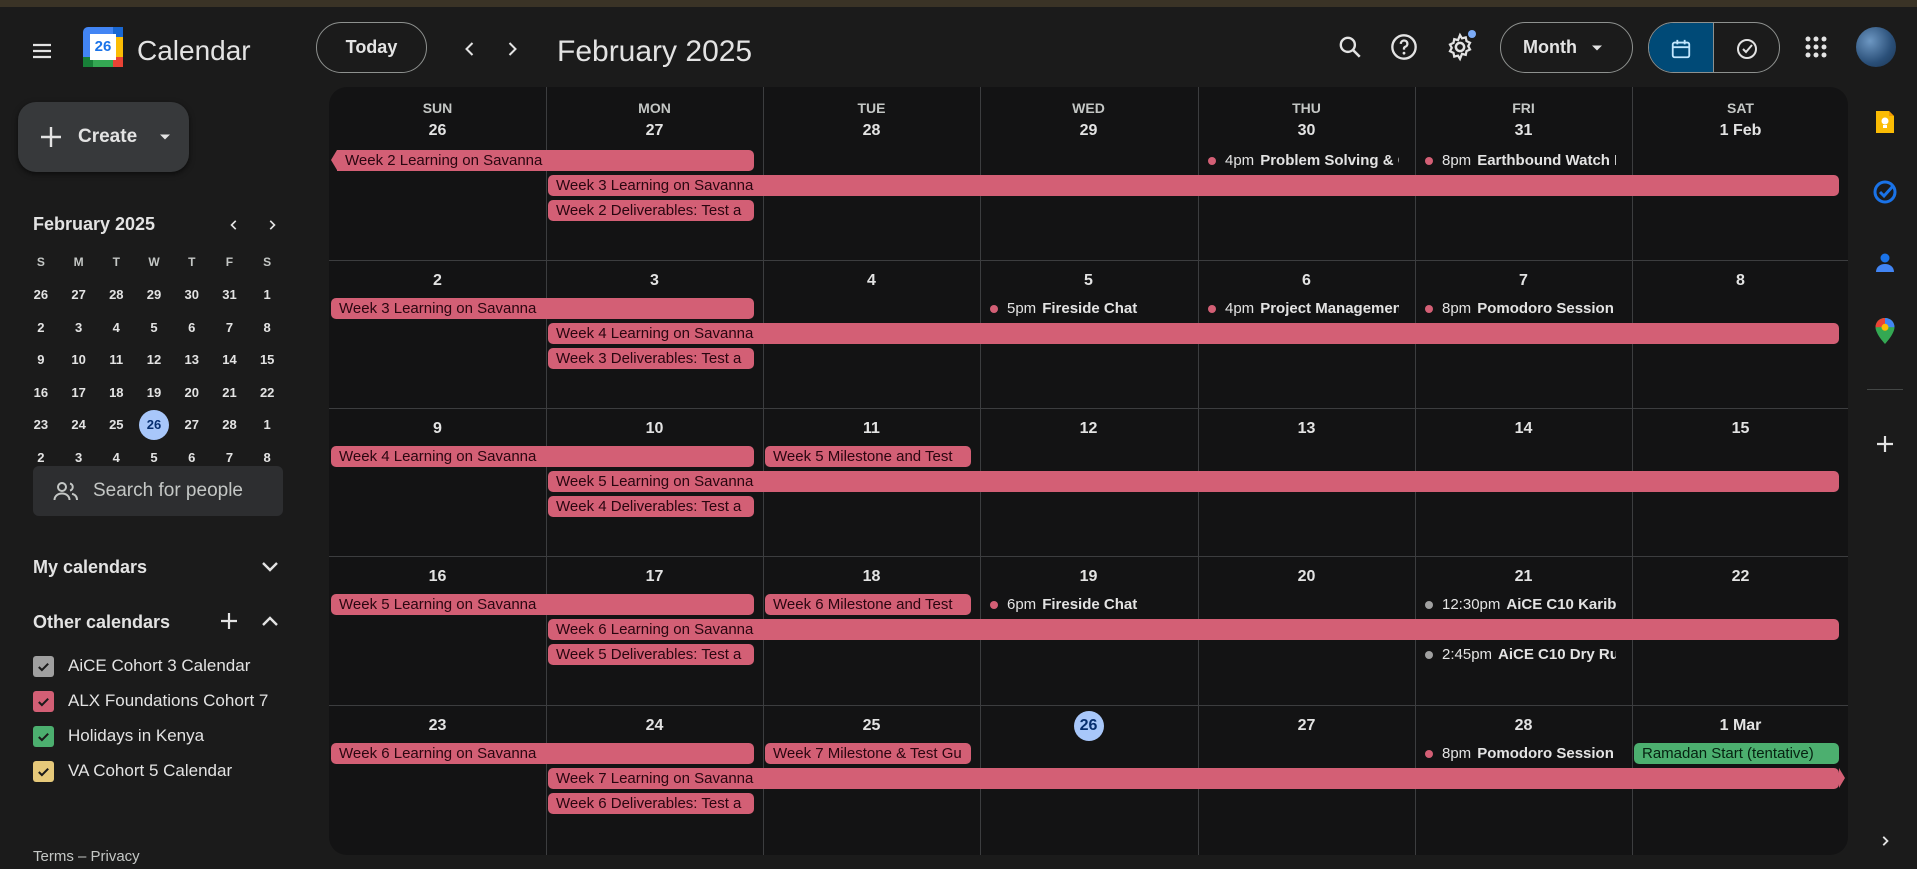  Describe the element at coordinates (1088, 726) in the screenshot. I see `day-number-today: 26` at that location.